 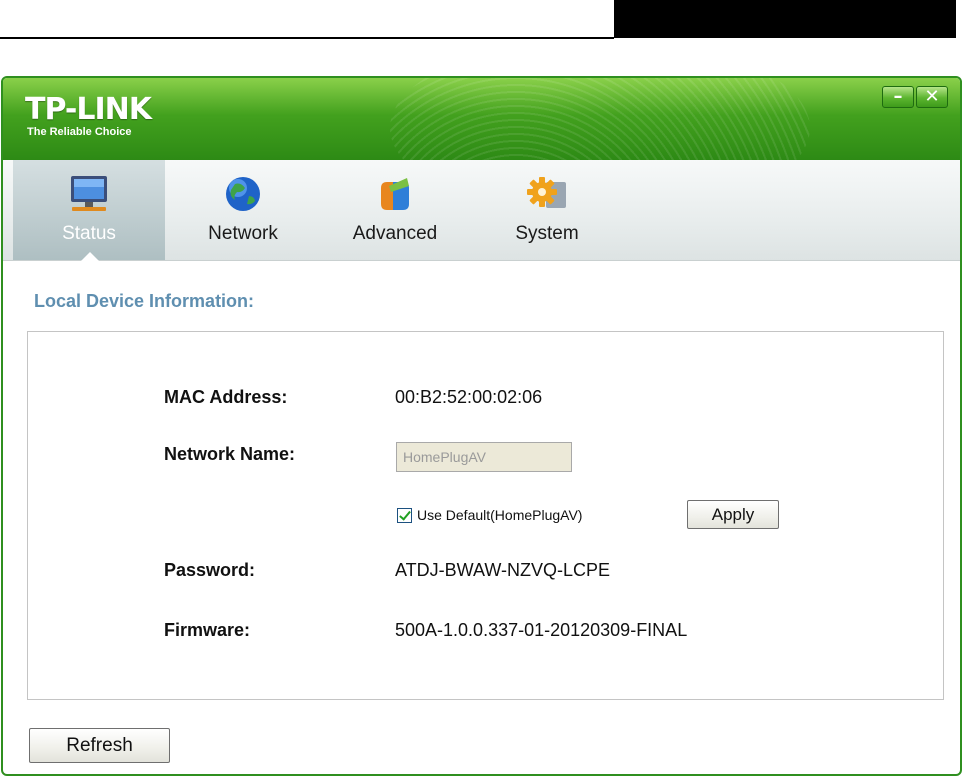 What do you see at coordinates (484, 457) in the screenshot?
I see `network-name-field` at bounding box center [484, 457].